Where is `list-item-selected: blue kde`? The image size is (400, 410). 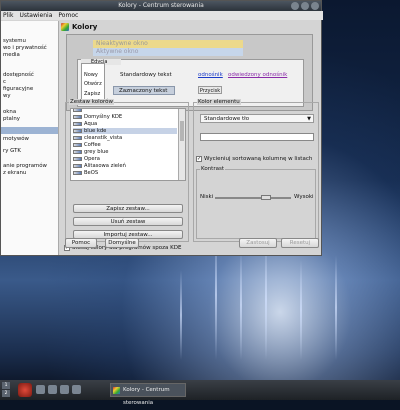 list-item-selected: blue kde is located at coordinates (125, 131).